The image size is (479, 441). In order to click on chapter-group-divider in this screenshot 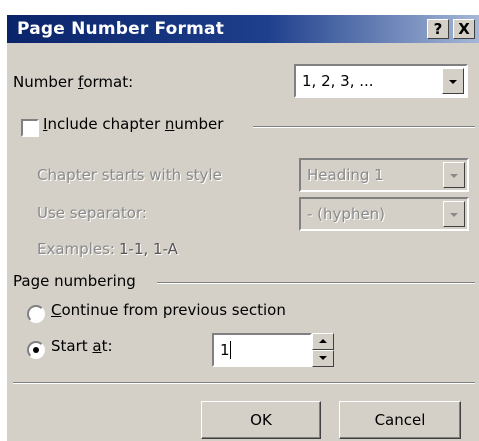, I will do `click(364, 127)`.